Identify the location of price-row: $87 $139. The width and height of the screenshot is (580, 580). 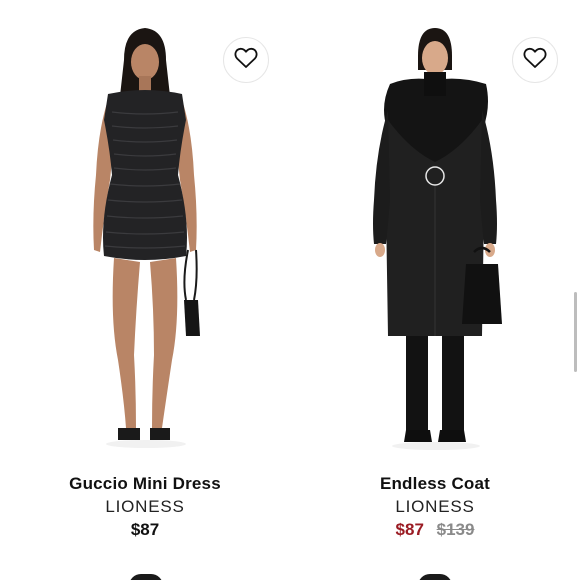
(435, 530).